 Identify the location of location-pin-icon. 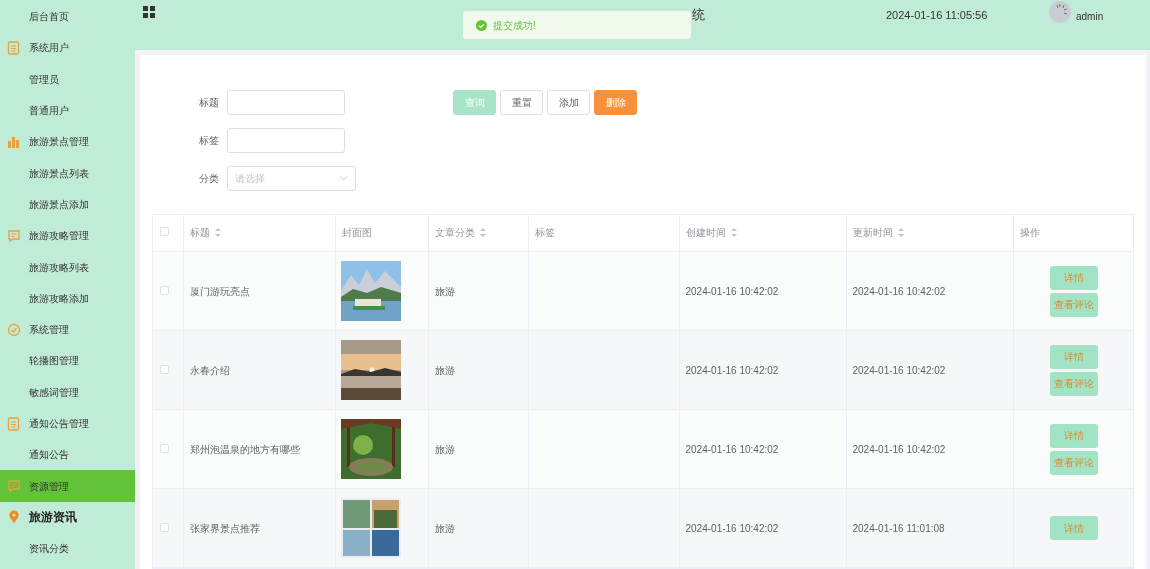
(14, 517).